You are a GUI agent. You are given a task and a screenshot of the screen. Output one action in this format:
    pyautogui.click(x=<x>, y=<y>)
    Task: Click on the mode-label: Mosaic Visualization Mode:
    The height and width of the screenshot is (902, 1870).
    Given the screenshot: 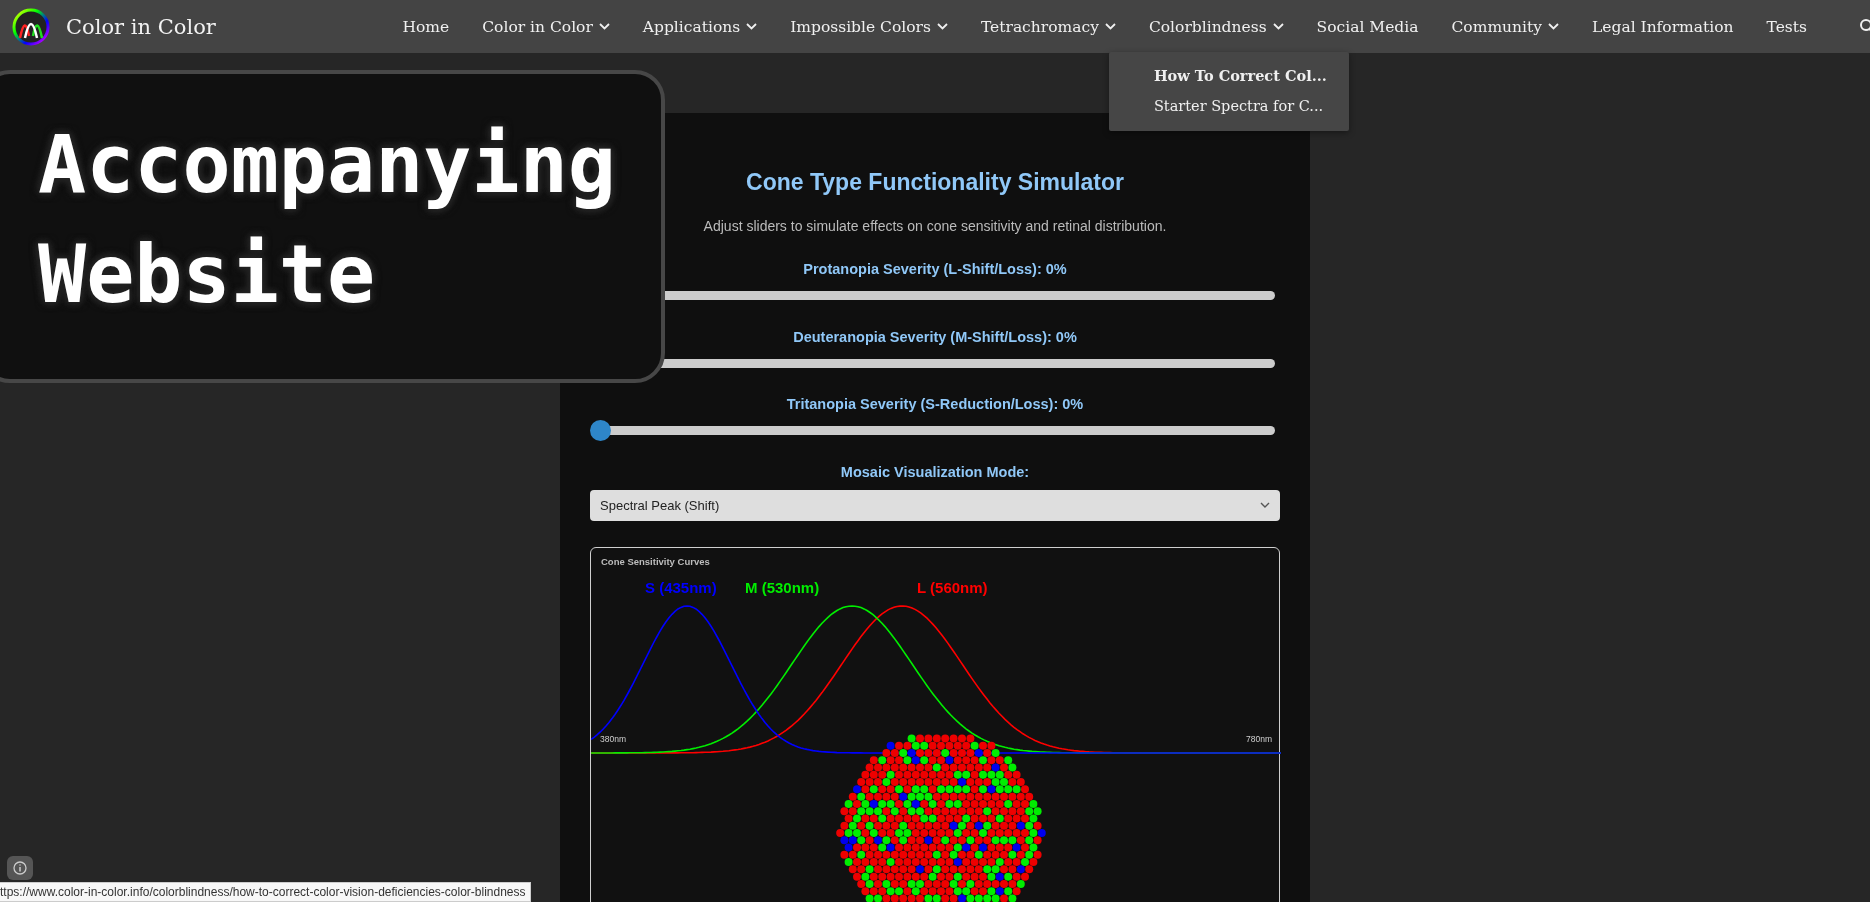 What is the action you would take?
    pyautogui.click(x=935, y=471)
    